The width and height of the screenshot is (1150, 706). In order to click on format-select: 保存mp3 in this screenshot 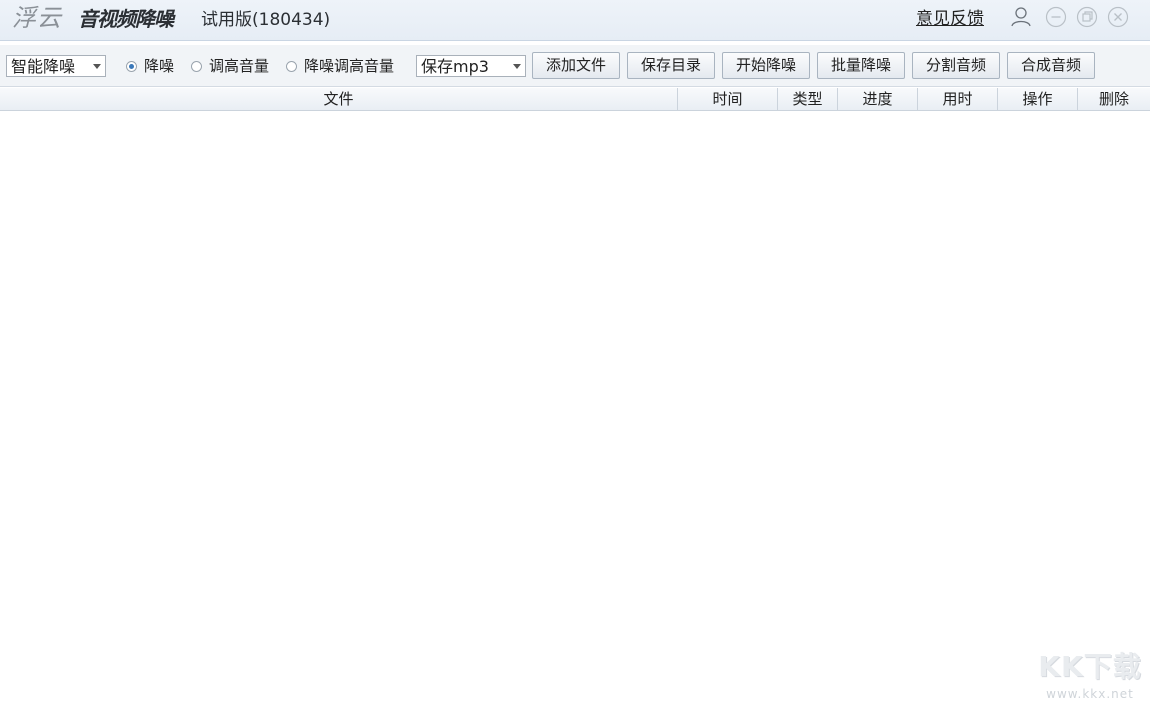, I will do `click(471, 66)`.